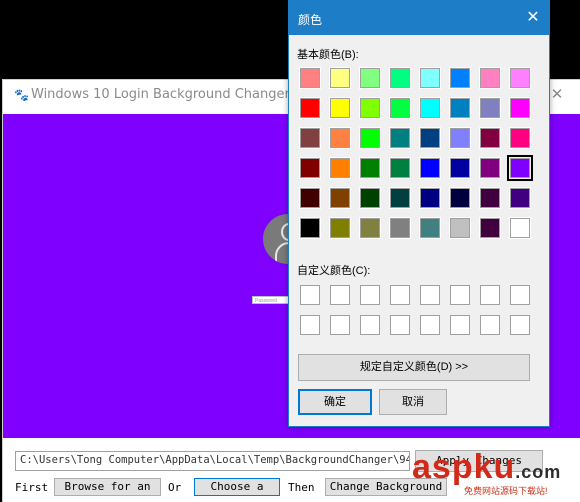 This screenshot has height=502, width=580. Describe the element at coordinates (237, 487) in the screenshot. I see `choose-color-button: Choose a` at that location.